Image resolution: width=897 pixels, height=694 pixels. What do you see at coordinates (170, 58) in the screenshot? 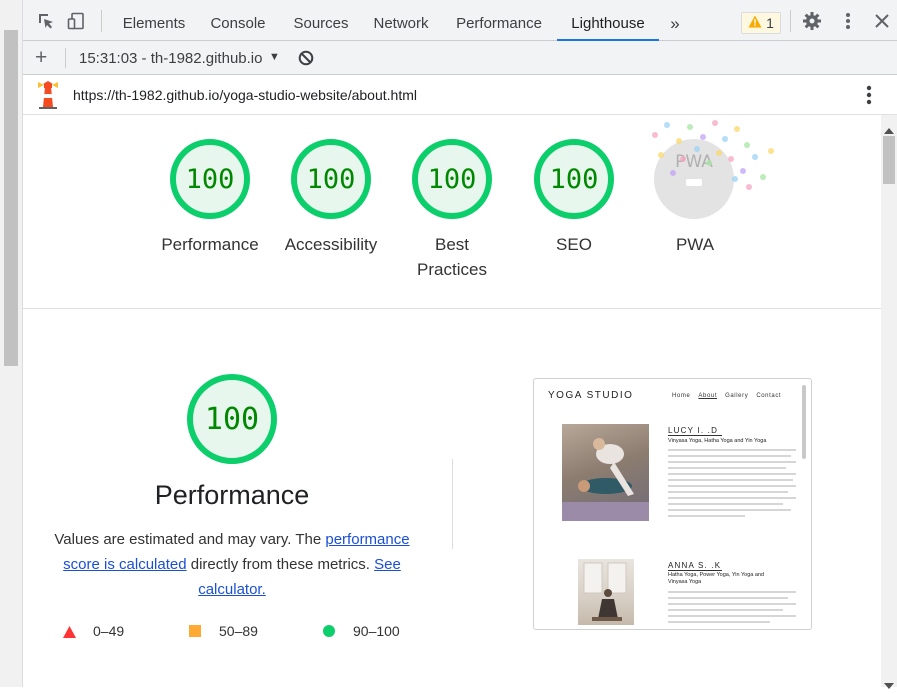
I see `report-selector: 15:31:03 - th-1982.github.io` at bounding box center [170, 58].